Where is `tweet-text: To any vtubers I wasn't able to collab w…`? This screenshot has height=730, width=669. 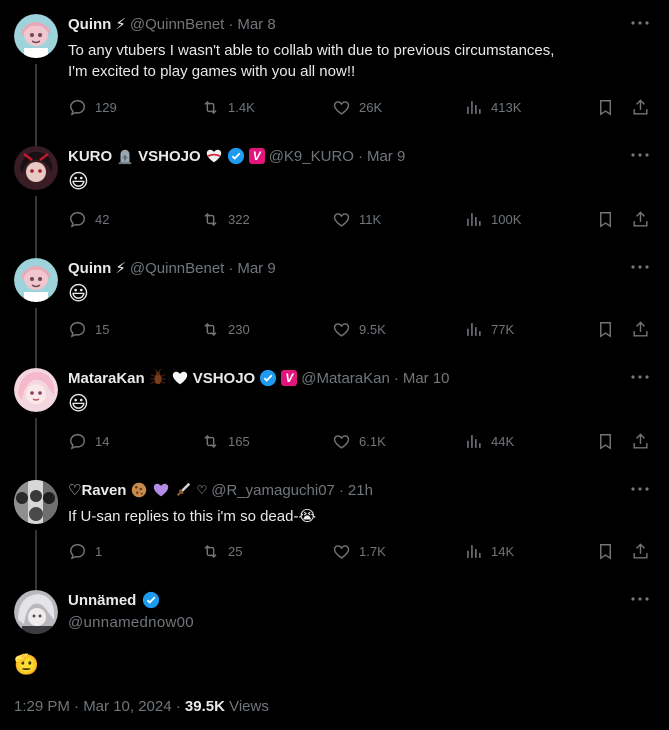 tweet-text: To any vtubers I wasn't able to collab w… is located at coordinates (311, 61).